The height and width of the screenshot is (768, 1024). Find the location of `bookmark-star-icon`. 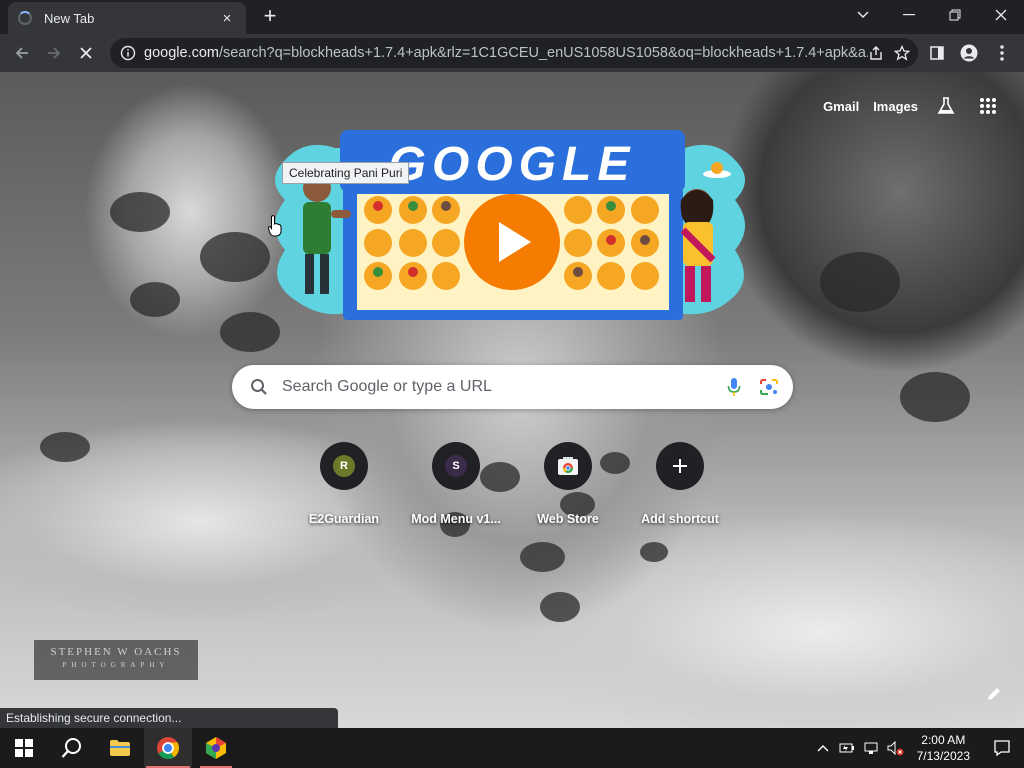

bookmark-star-icon is located at coordinates (902, 53).